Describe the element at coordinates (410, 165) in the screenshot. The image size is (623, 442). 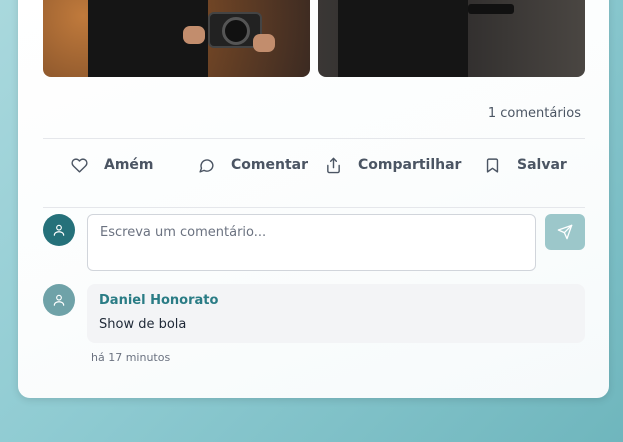
I see `share-label: Compartilhar` at that location.